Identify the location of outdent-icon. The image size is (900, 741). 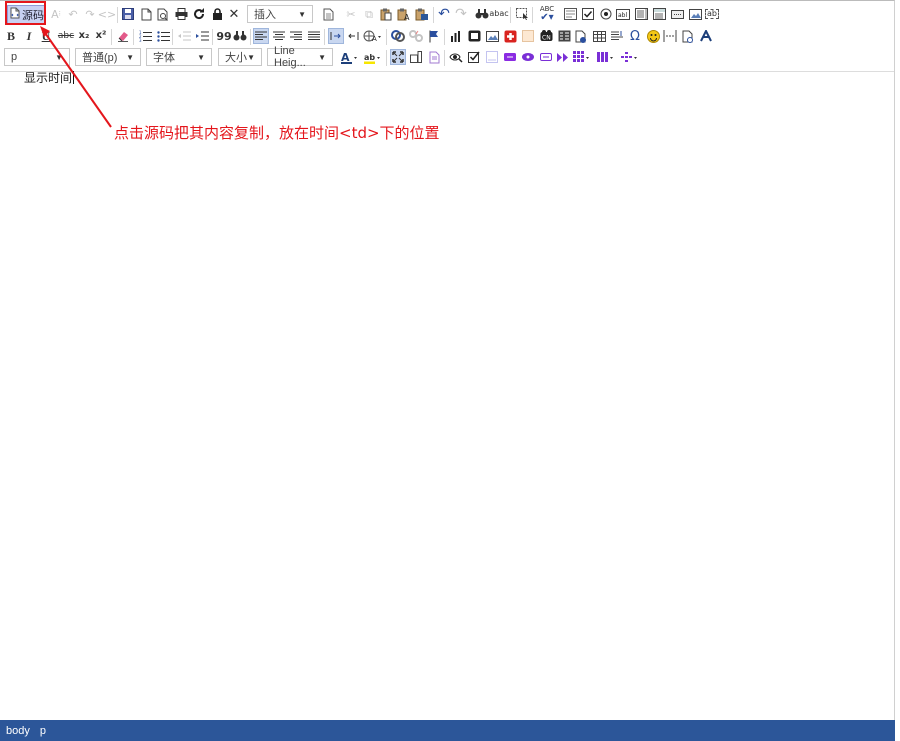
(184, 36).